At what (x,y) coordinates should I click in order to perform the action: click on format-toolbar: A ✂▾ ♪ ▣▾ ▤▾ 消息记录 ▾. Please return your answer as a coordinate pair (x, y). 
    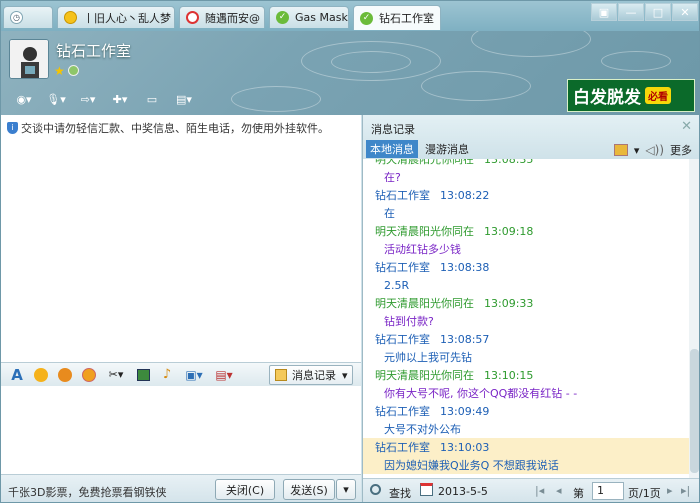
    Looking at the image, I should click on (181, 374).